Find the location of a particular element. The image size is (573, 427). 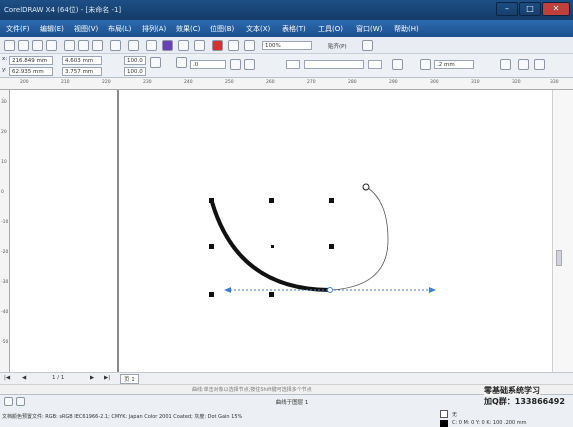

save-icon is located at coordinates (37, 45).